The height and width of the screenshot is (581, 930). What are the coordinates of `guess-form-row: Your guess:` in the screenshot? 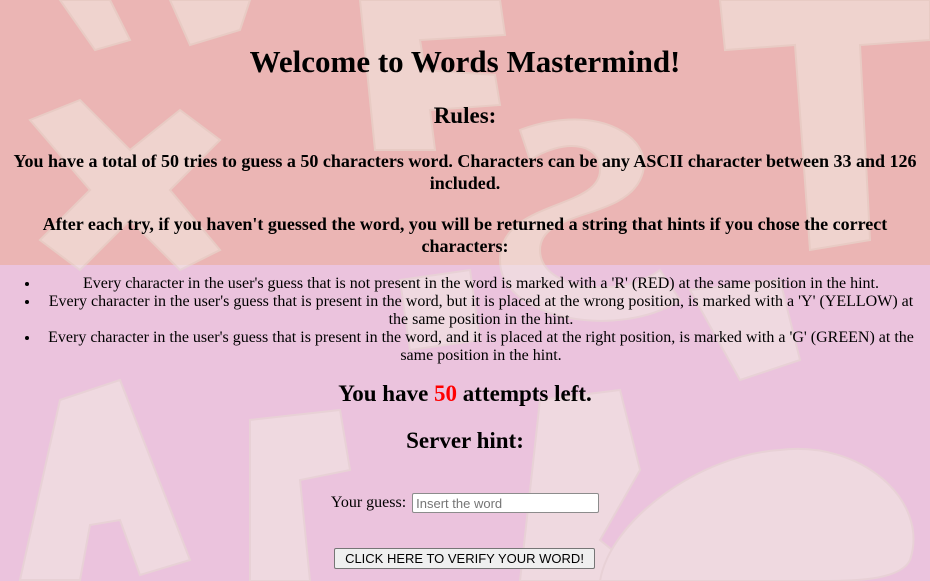 It's located at (465, 503).